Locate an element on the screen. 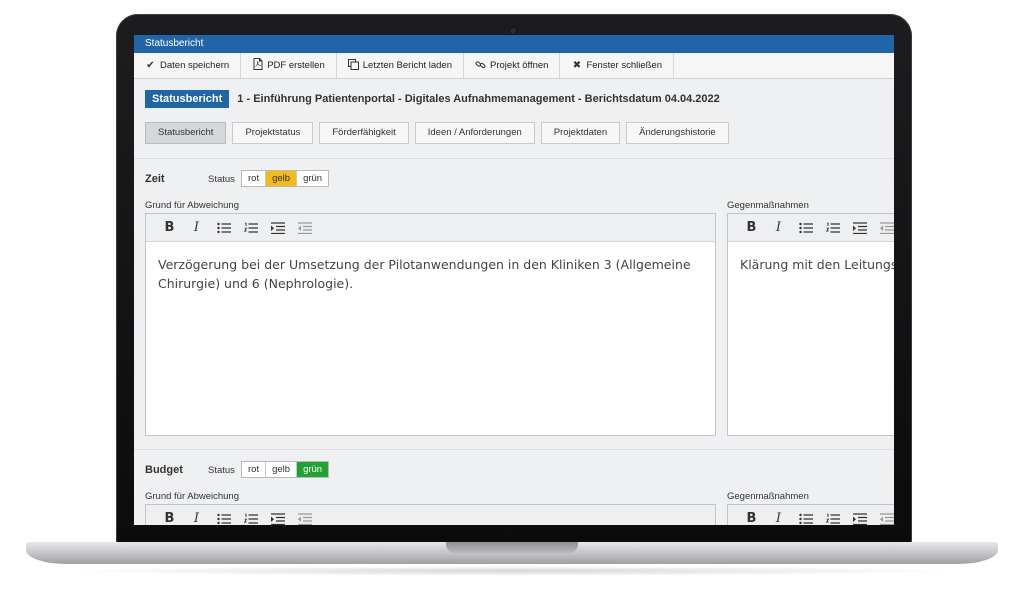  window-titlebar: Statusbericht is located at coordinates (514, 44).